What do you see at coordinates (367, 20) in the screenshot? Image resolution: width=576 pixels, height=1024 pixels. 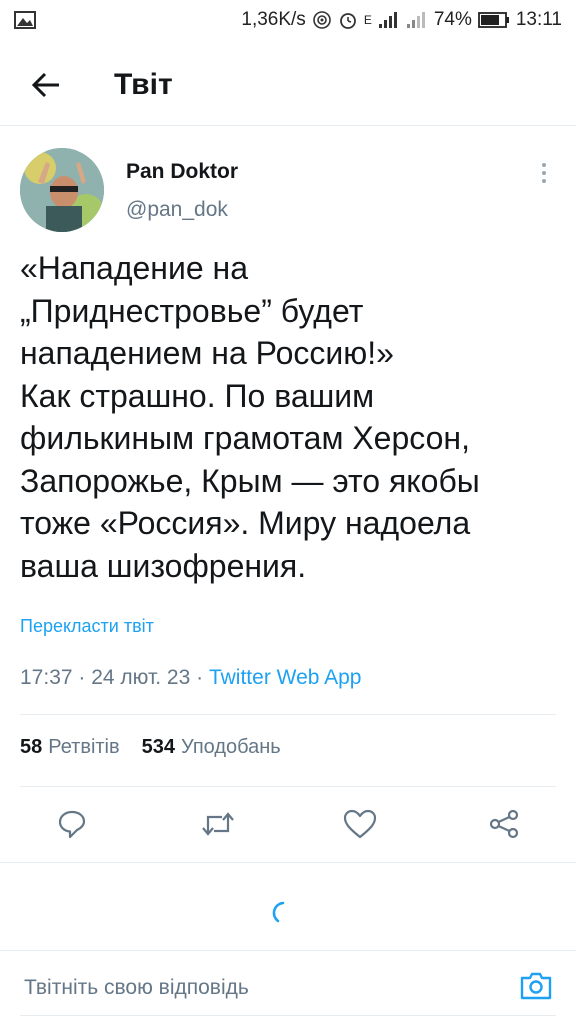 I see `network-type: E` at bounding box center [367, 20].